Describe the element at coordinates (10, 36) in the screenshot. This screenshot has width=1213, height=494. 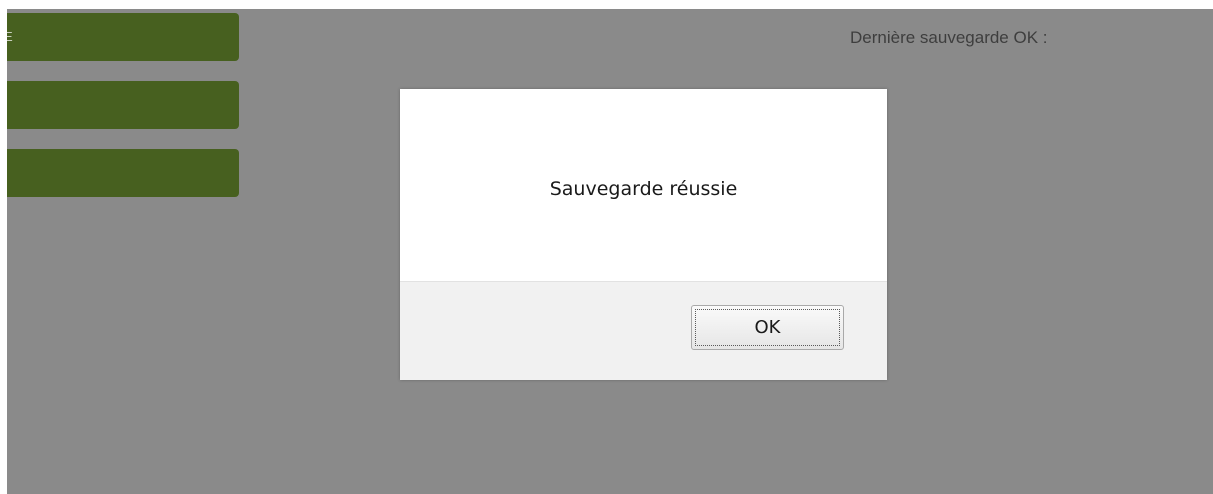
I see `nav-button-1-label: E` at that location.